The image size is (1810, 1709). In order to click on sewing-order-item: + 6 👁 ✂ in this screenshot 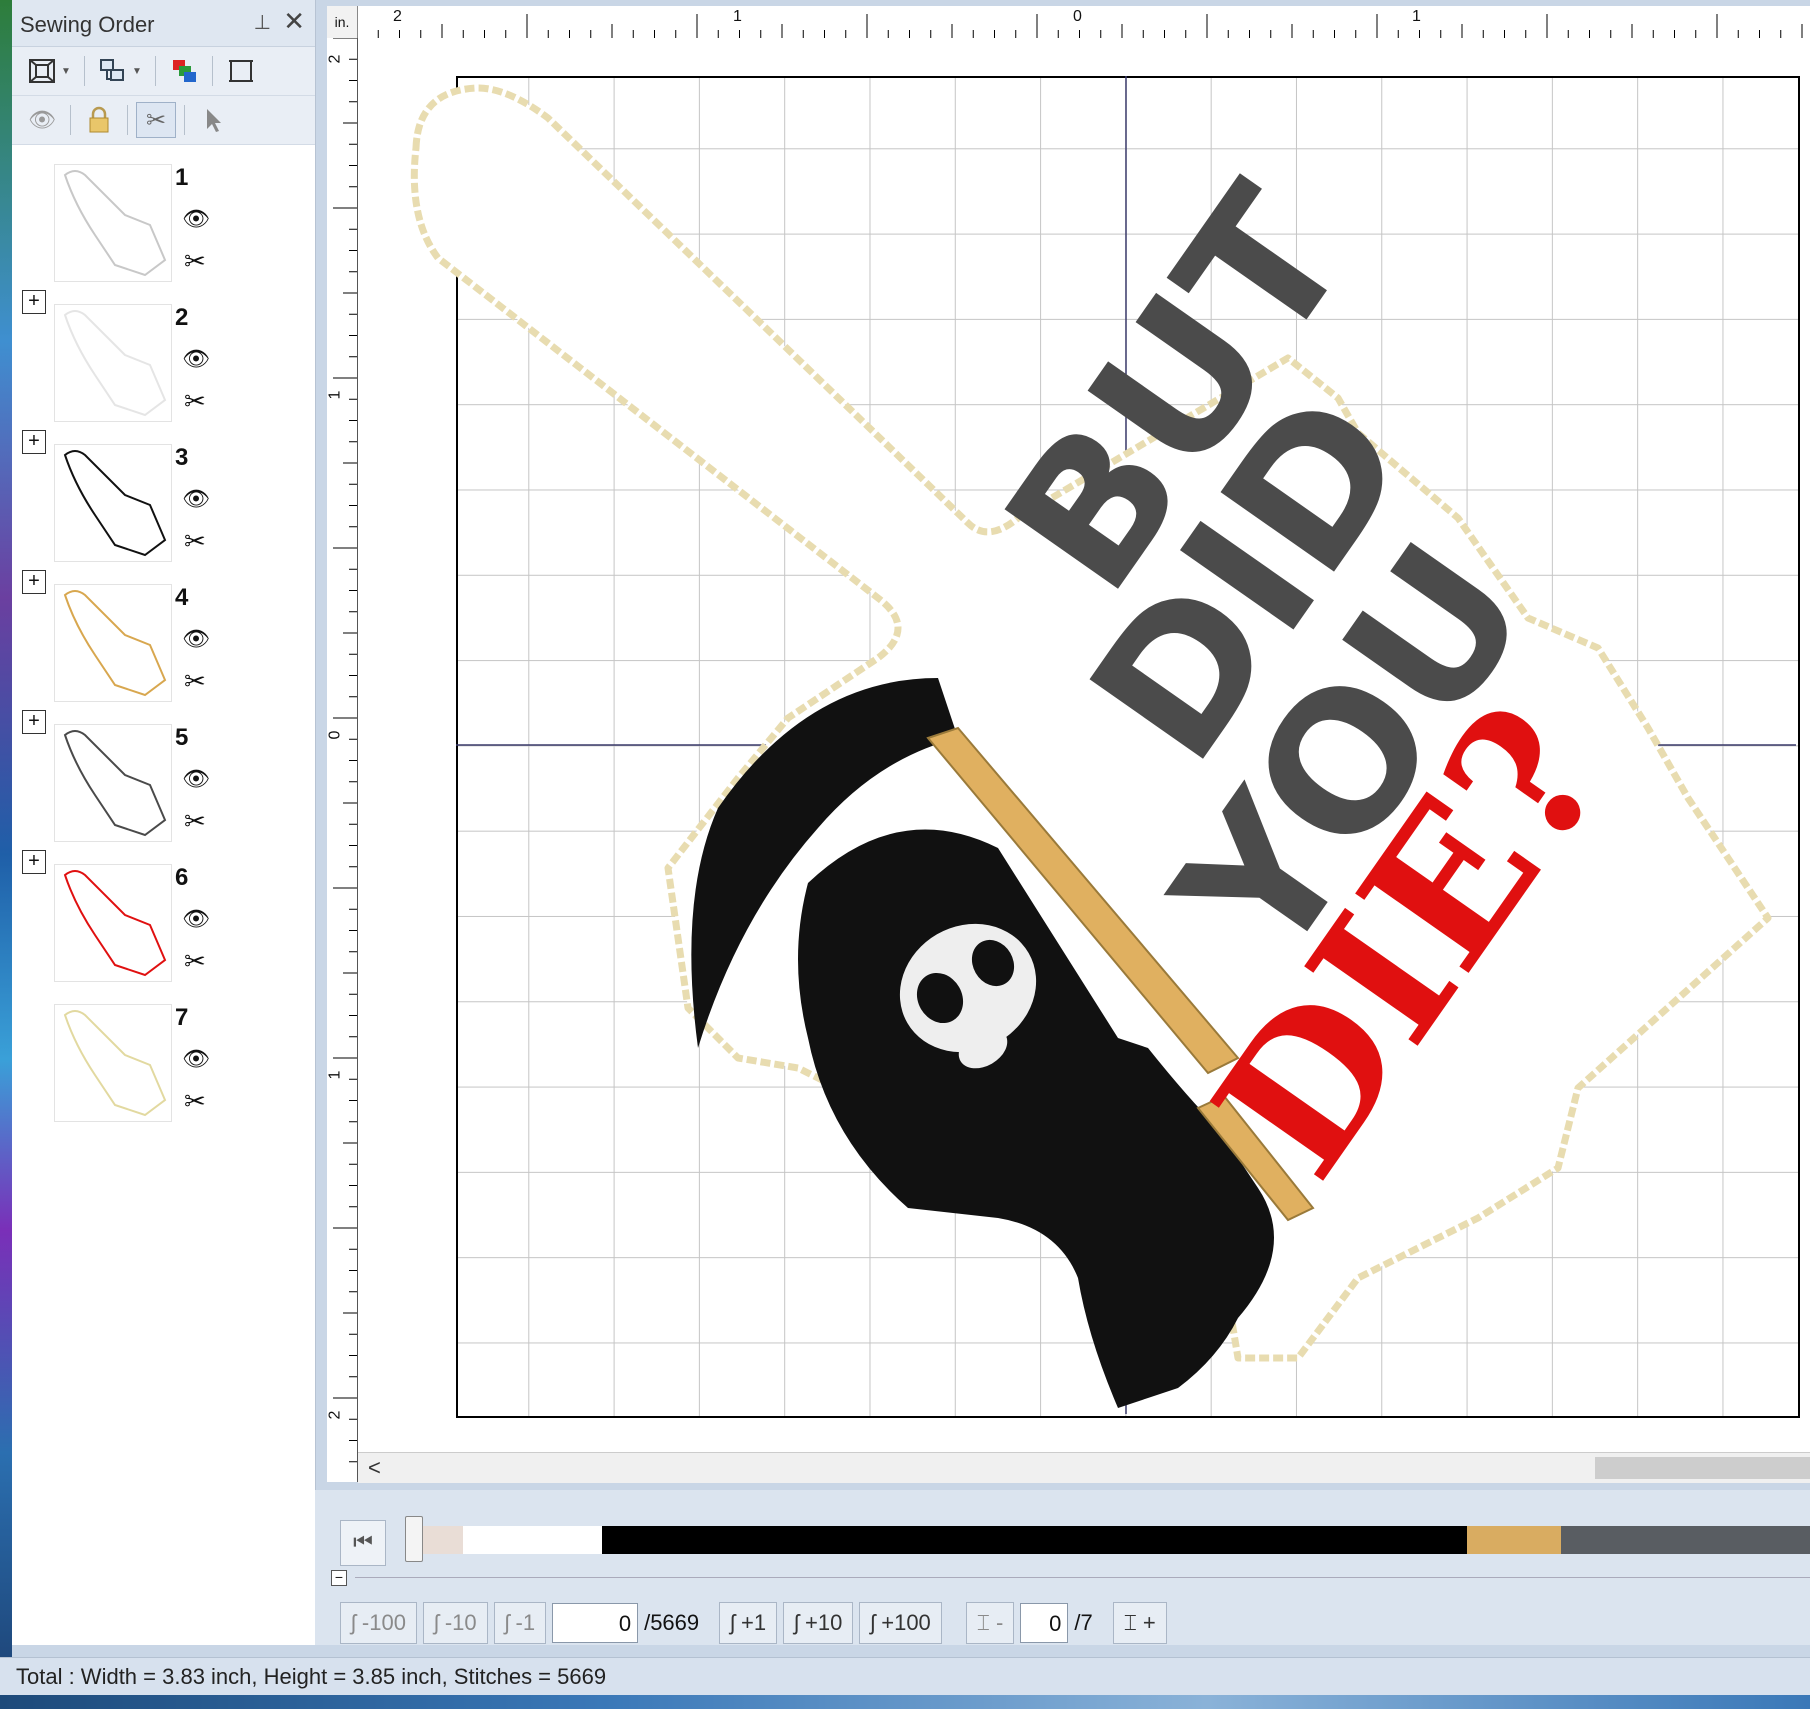, I will do `click(163, 916)`.